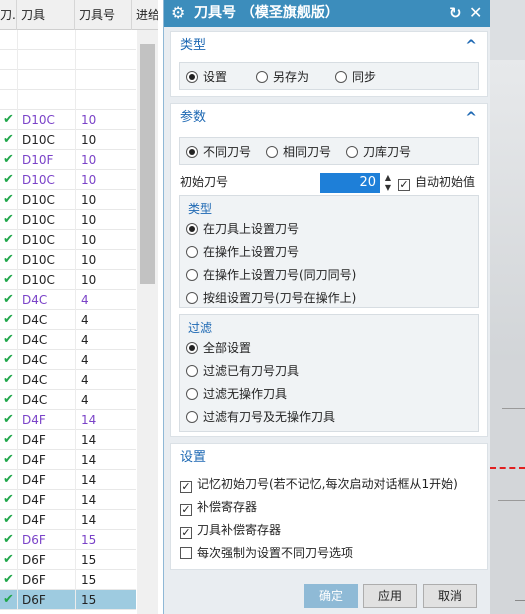 The image size is (525, 614). I want to click on checkbox-tool-comp-register-box: ✓, so click(186, 533).